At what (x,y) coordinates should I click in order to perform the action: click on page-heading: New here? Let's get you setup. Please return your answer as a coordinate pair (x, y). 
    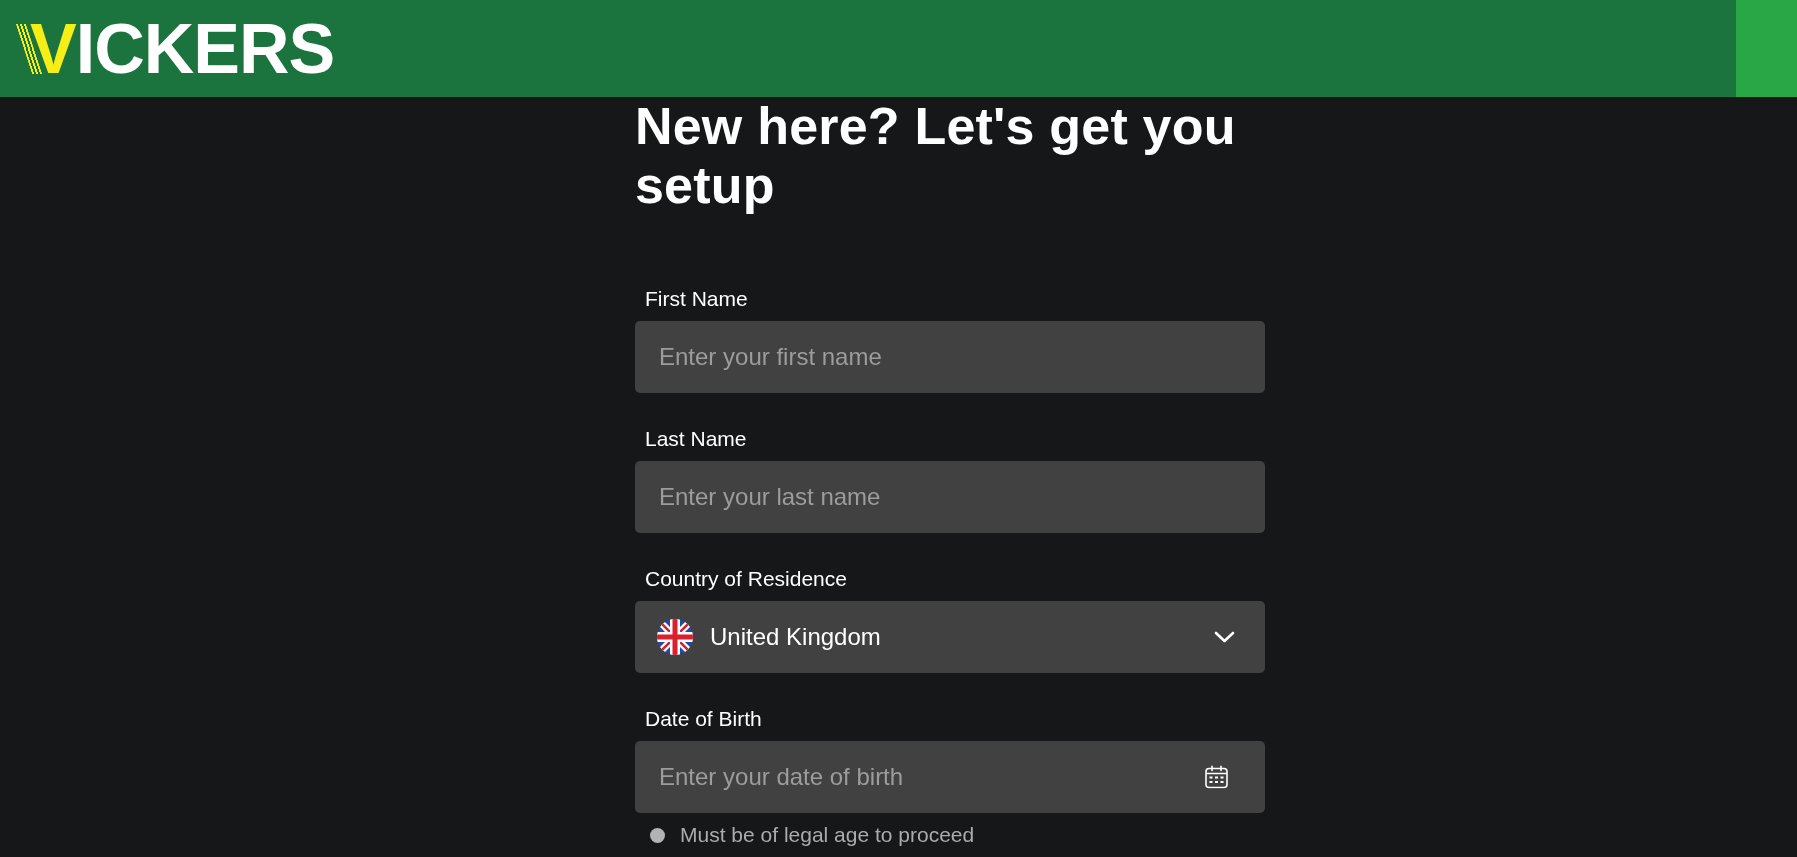
    Looking at the image, I should click on (936, 156).